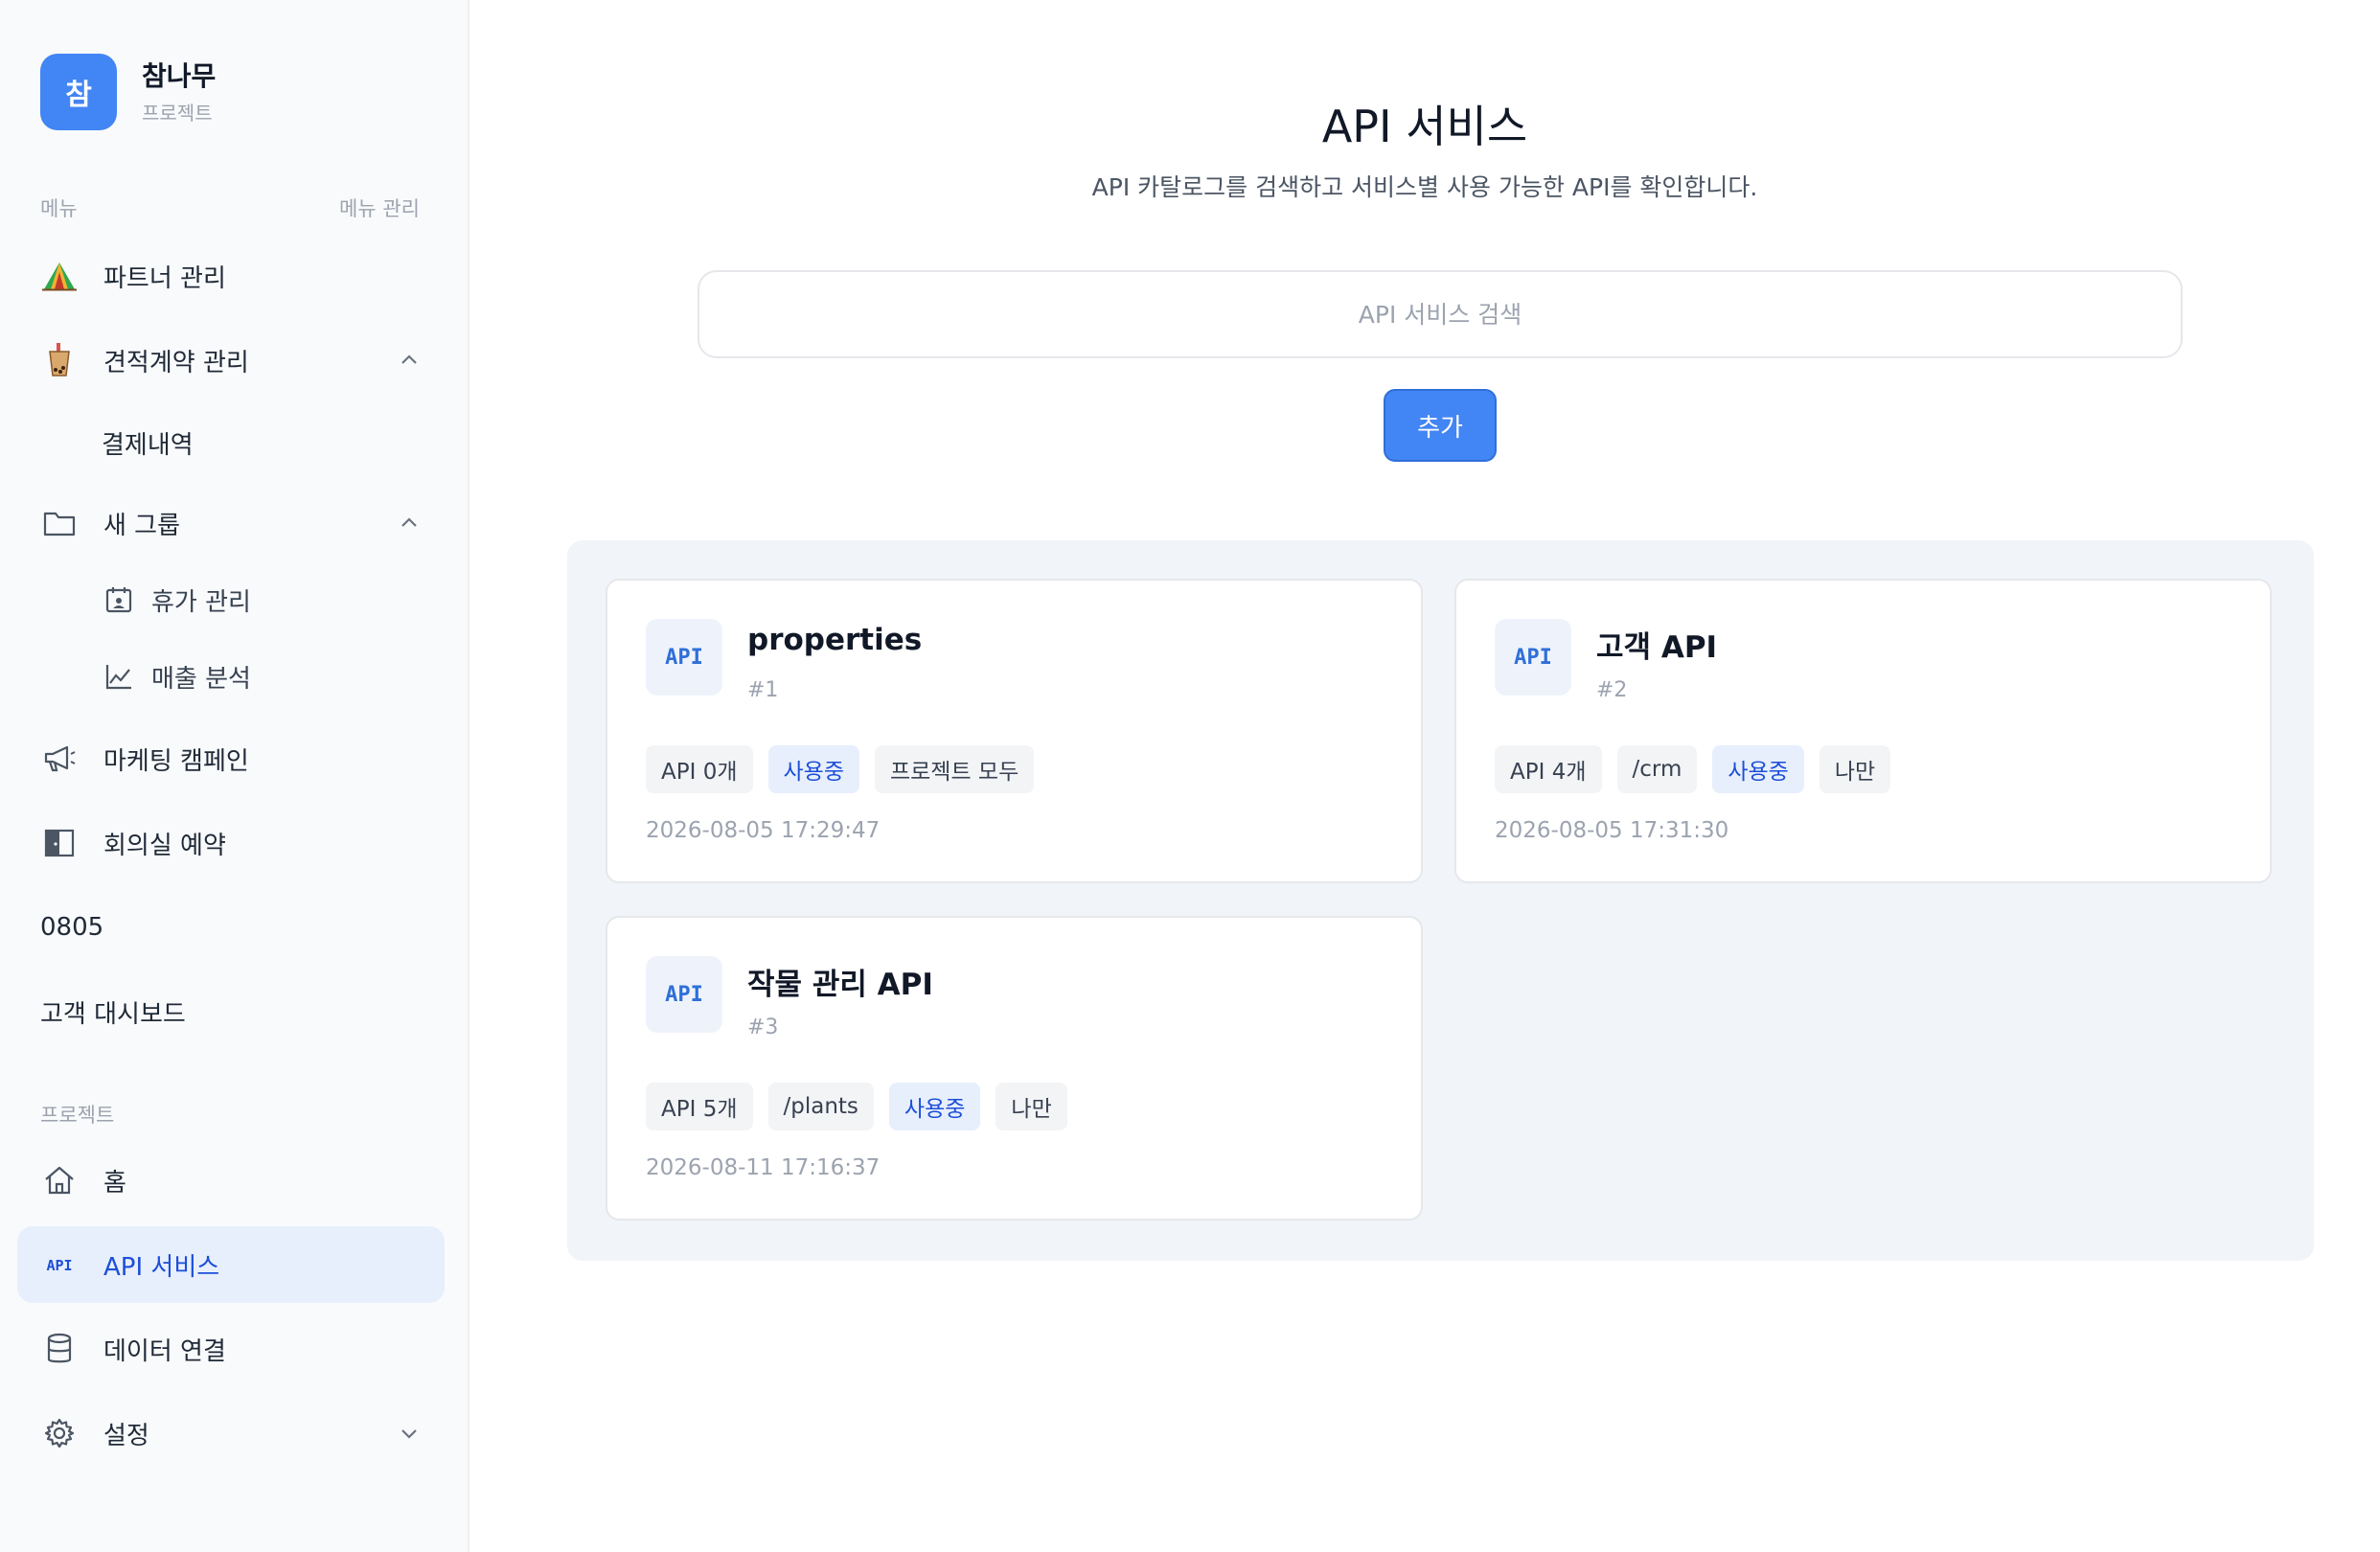 The height and width of the screenshot is (1552, 2380). I want to click on sidebar-item-settings: 설정, so click(231, 1434).